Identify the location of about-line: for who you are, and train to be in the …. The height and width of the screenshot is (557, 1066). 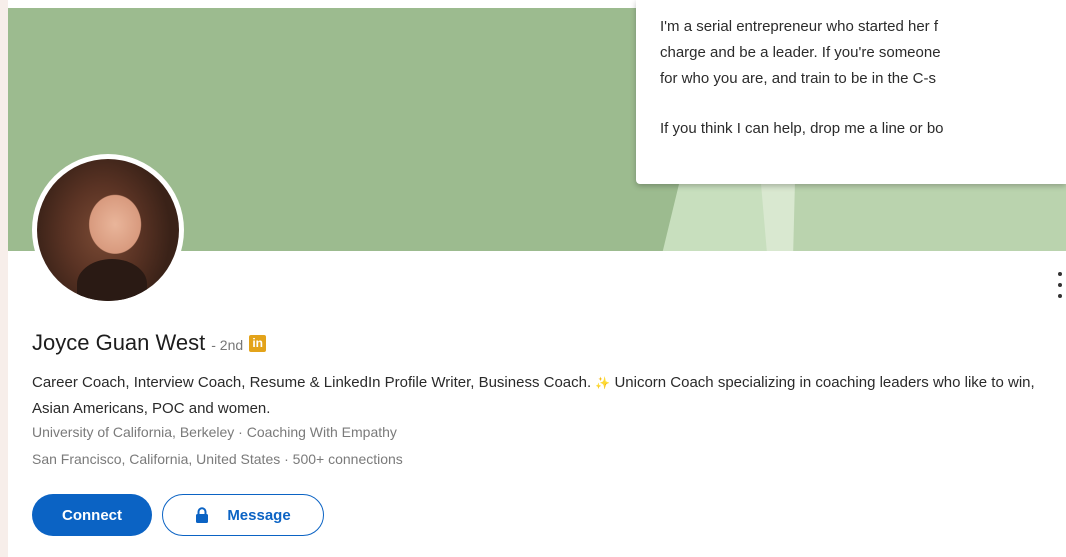
(798, 78).